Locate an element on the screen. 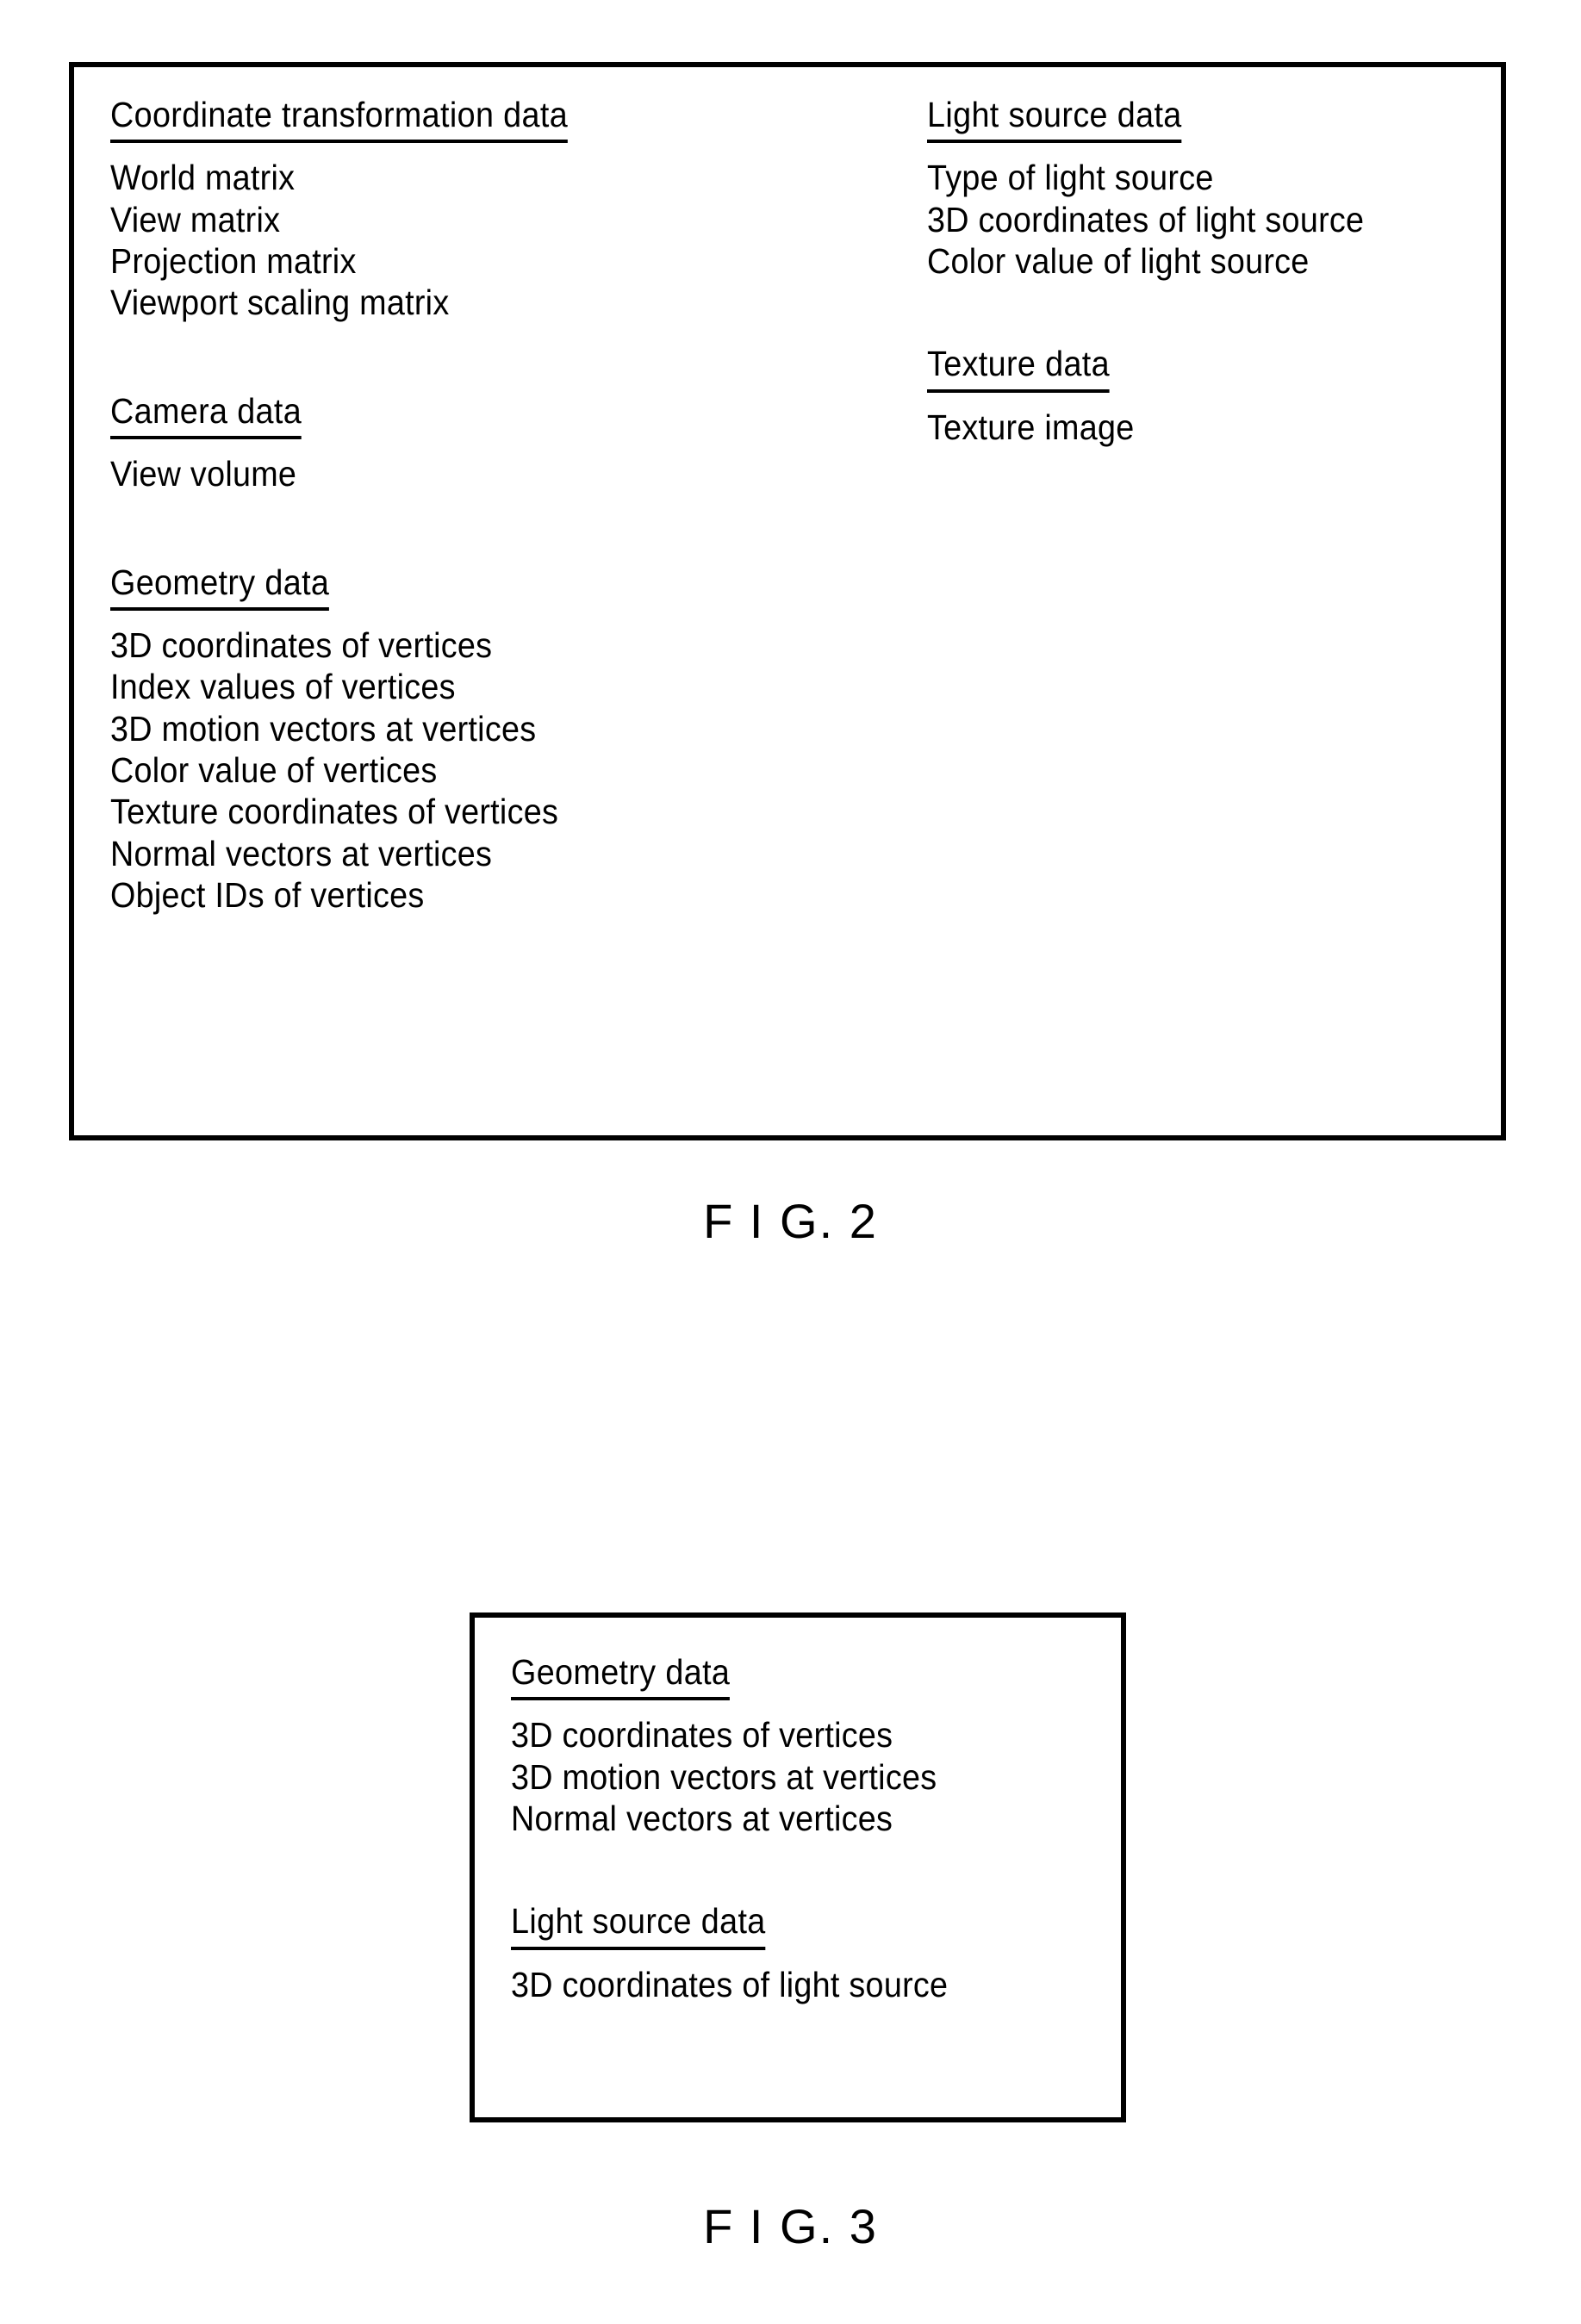 This screenshot has width=1581, height=2324. list-item: Texture coordinates of vertices is located at coordinates (334, 812).